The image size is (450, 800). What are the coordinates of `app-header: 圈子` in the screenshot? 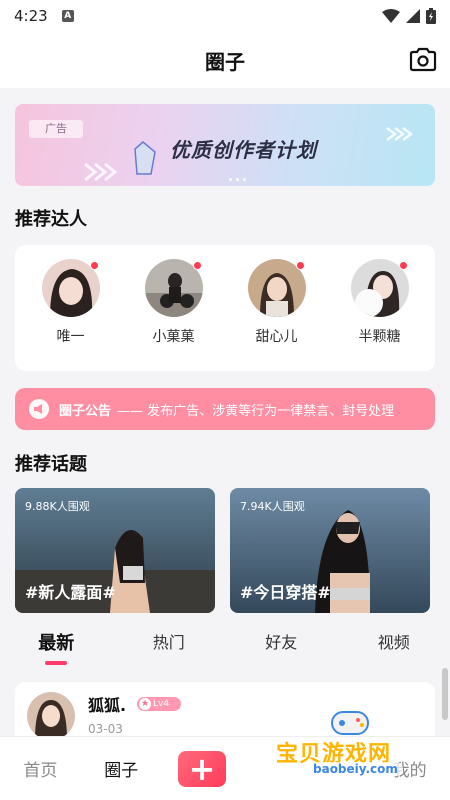 It's located at (225, 60).